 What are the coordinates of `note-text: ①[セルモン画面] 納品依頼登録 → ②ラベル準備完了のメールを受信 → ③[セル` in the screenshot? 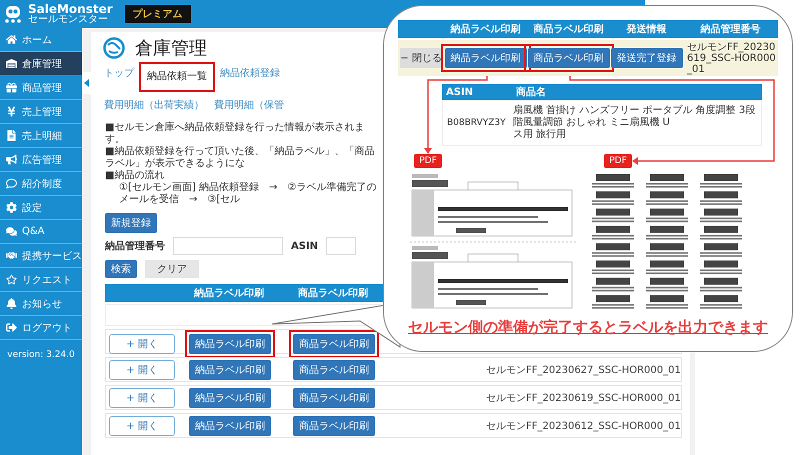 It's located at (248, 194).